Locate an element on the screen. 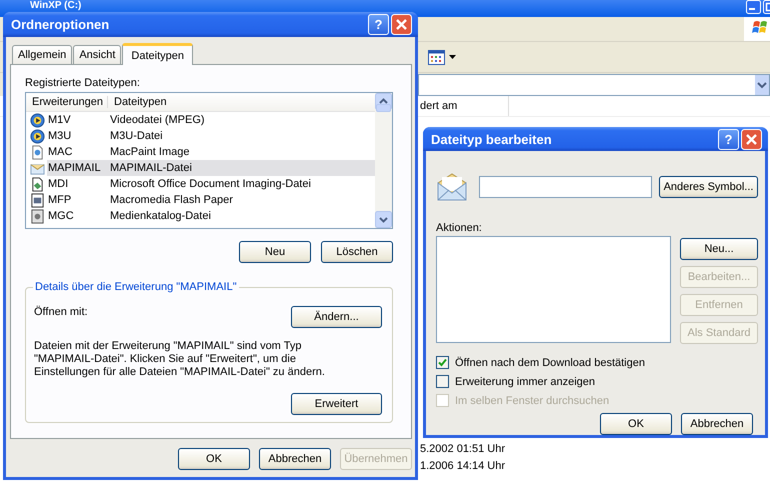 This screenshot has width=770, height=487. extension-cell: MGC is located at coordinates (76, 216).